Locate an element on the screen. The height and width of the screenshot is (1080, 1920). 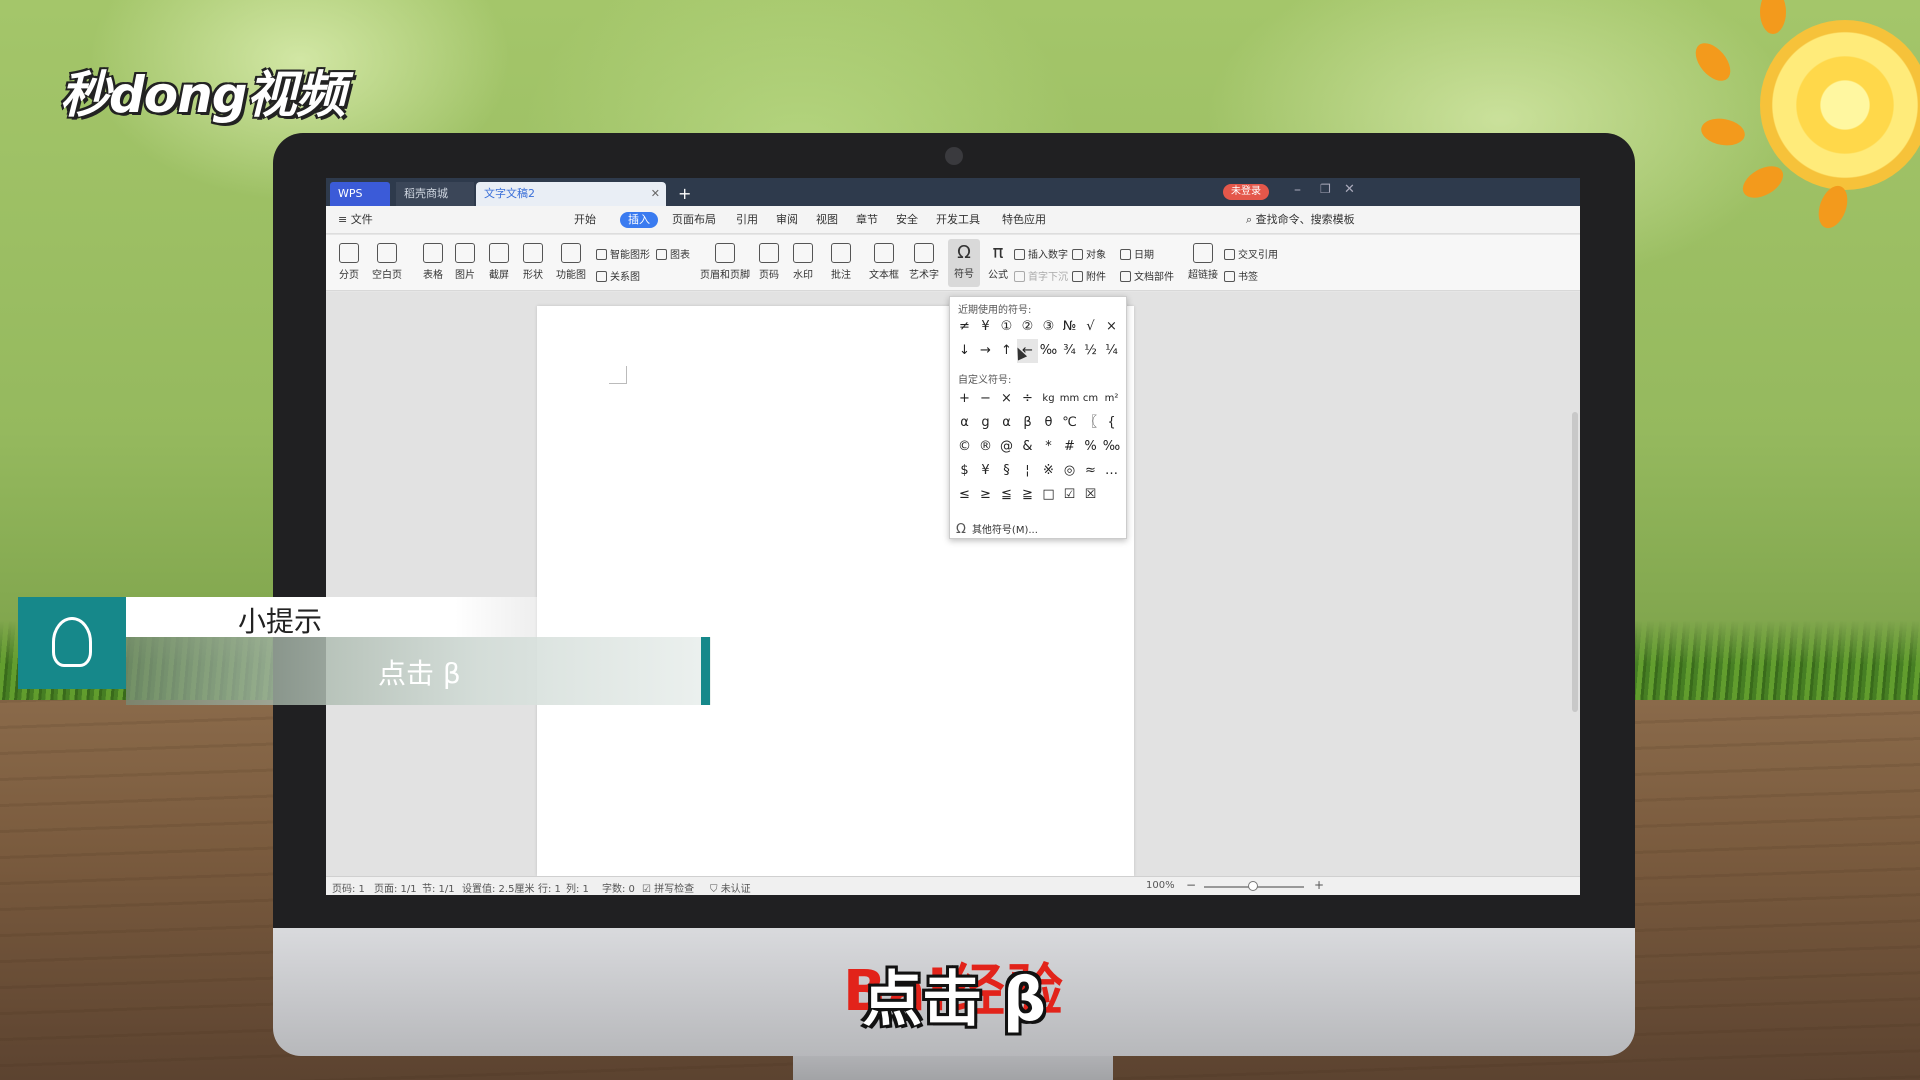
symbol-cell: ÷ is located at coordinates (1027, 399).